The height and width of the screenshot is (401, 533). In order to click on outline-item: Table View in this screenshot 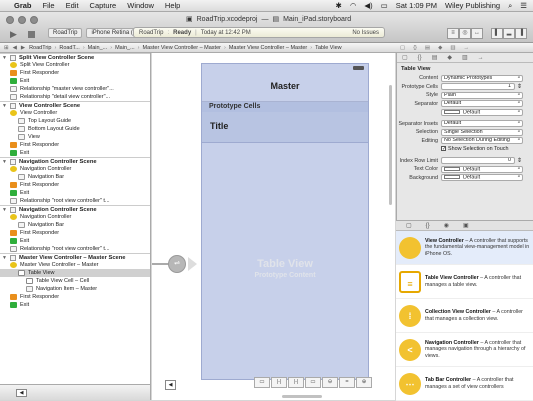, I will do `click(75, 273)`.